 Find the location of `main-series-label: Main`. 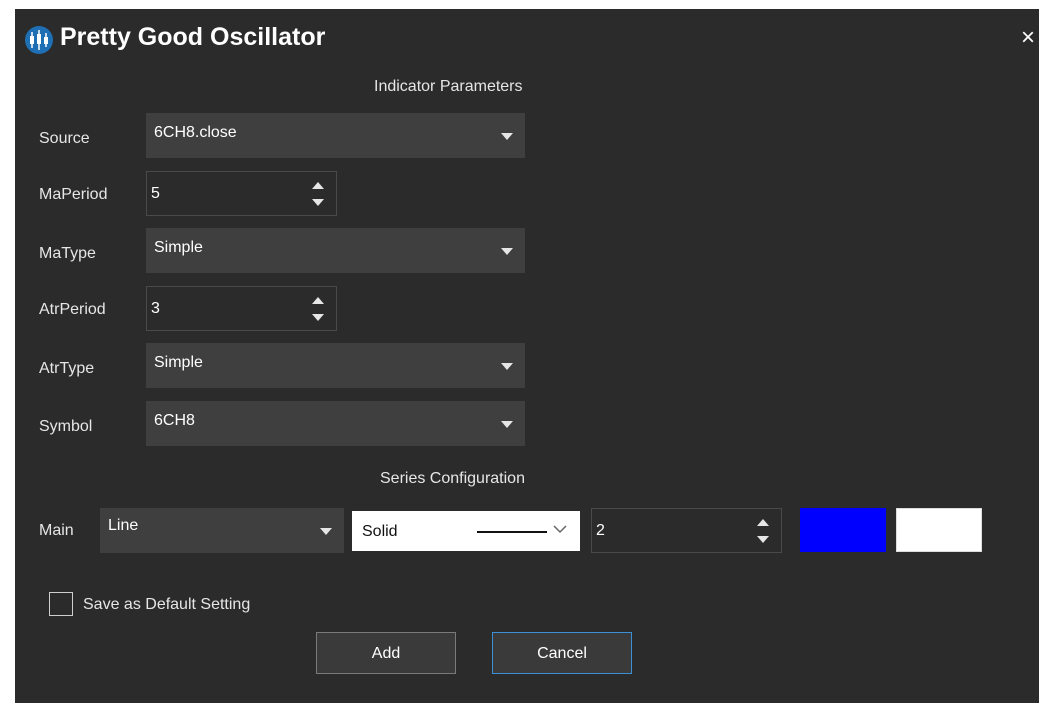

main-series-label: Main is located at coordinates (56, 530).